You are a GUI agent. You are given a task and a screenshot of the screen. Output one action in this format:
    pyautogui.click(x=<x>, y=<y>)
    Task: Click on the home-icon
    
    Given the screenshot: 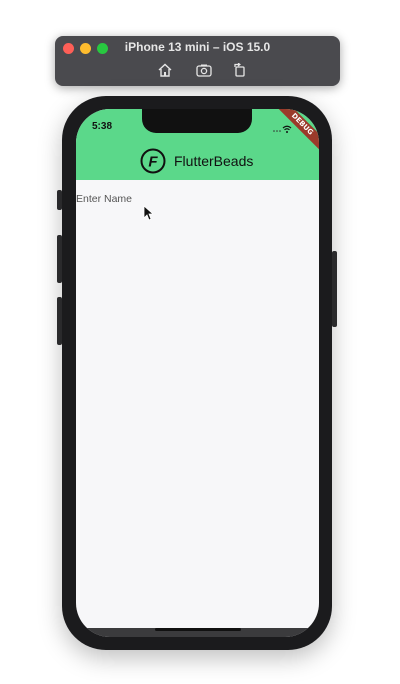 What is the action you would take?
    pyautogui.click(x=165, y=70)
    